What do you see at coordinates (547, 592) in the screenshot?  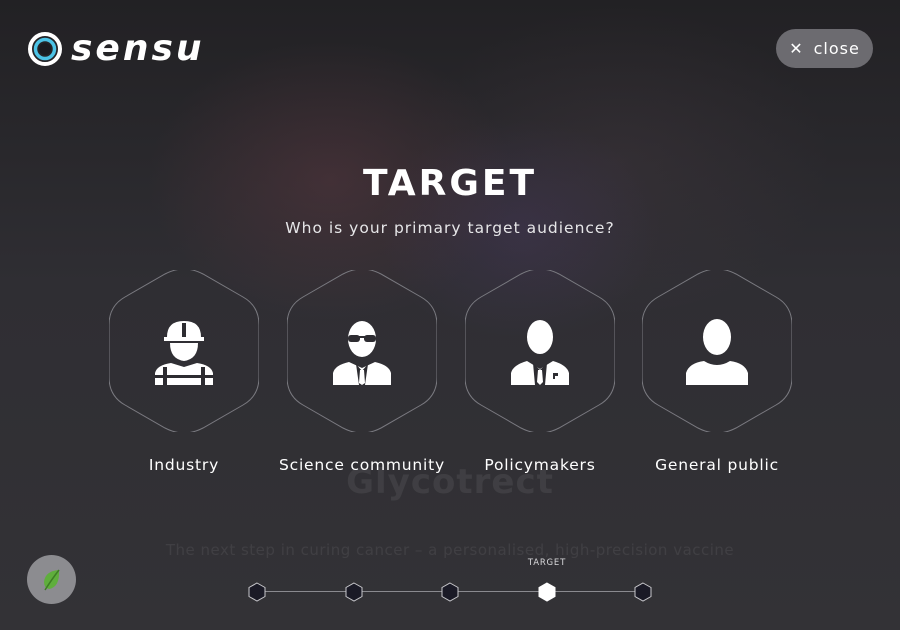 I see `step-marker-4-current` at bounding box center [547, 592].